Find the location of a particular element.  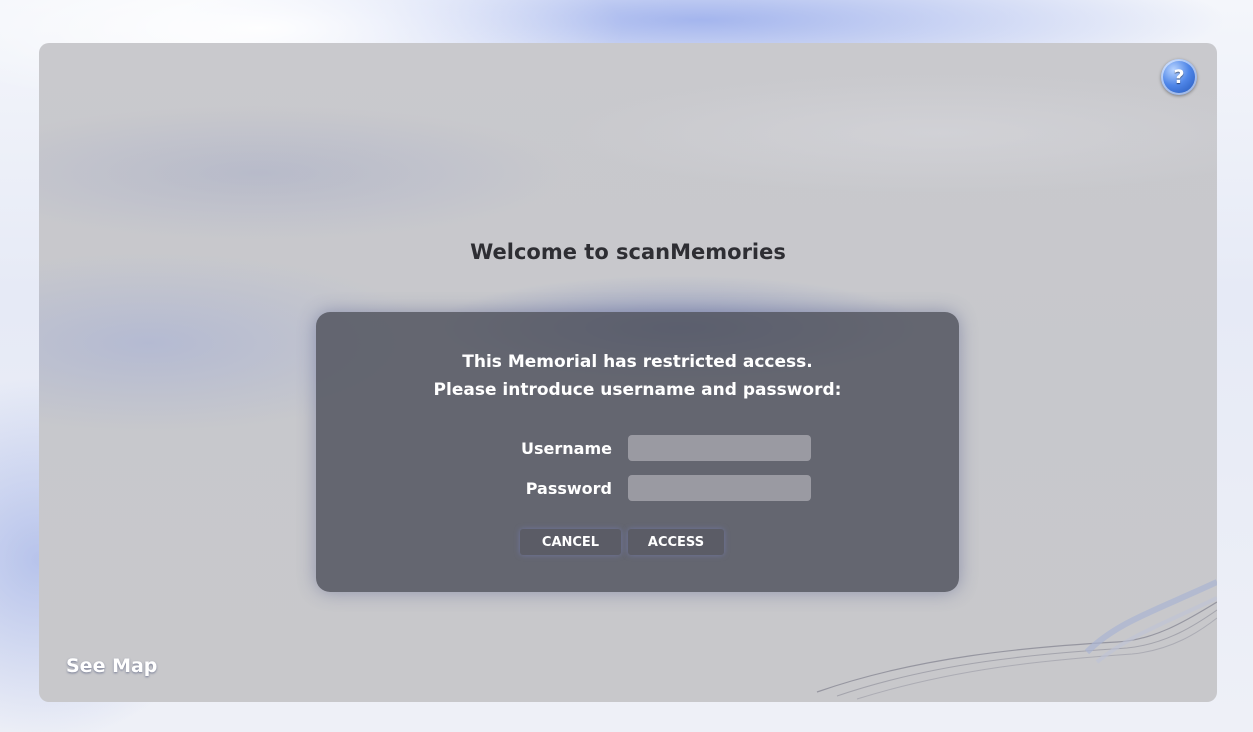

welcome-title: Welcome to scanMemories is located at coordinates (628, 252).